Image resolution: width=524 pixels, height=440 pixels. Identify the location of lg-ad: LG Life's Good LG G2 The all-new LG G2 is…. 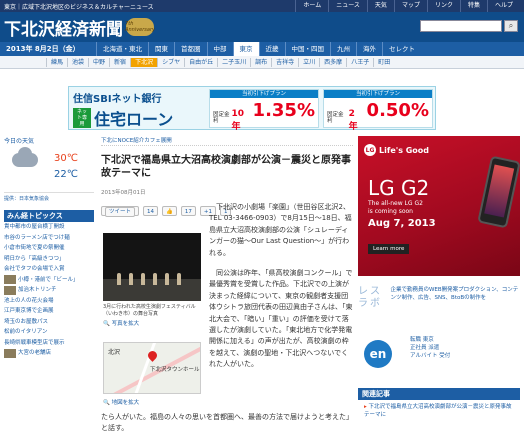
(439, 206).